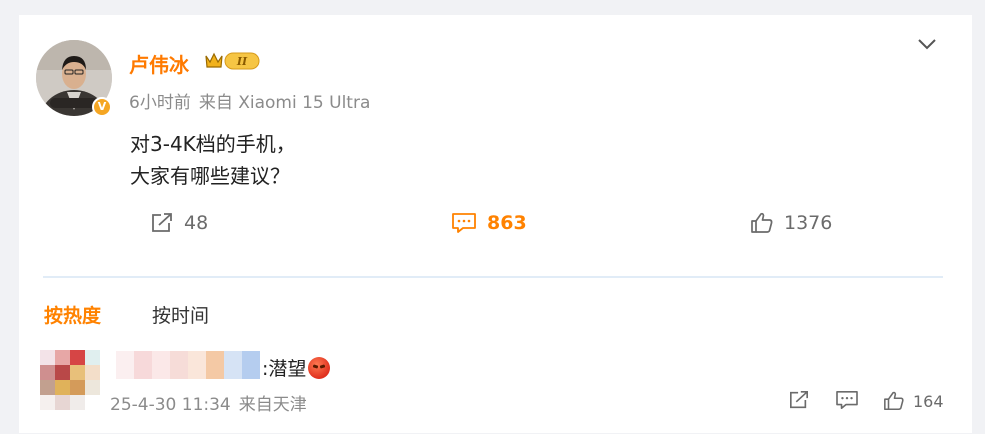 The width and height of the screenshot is (985, 434). Describe the element at coordinates (319, 367) in the screenshot. I see `angry-face-emoji-icon` at that location.